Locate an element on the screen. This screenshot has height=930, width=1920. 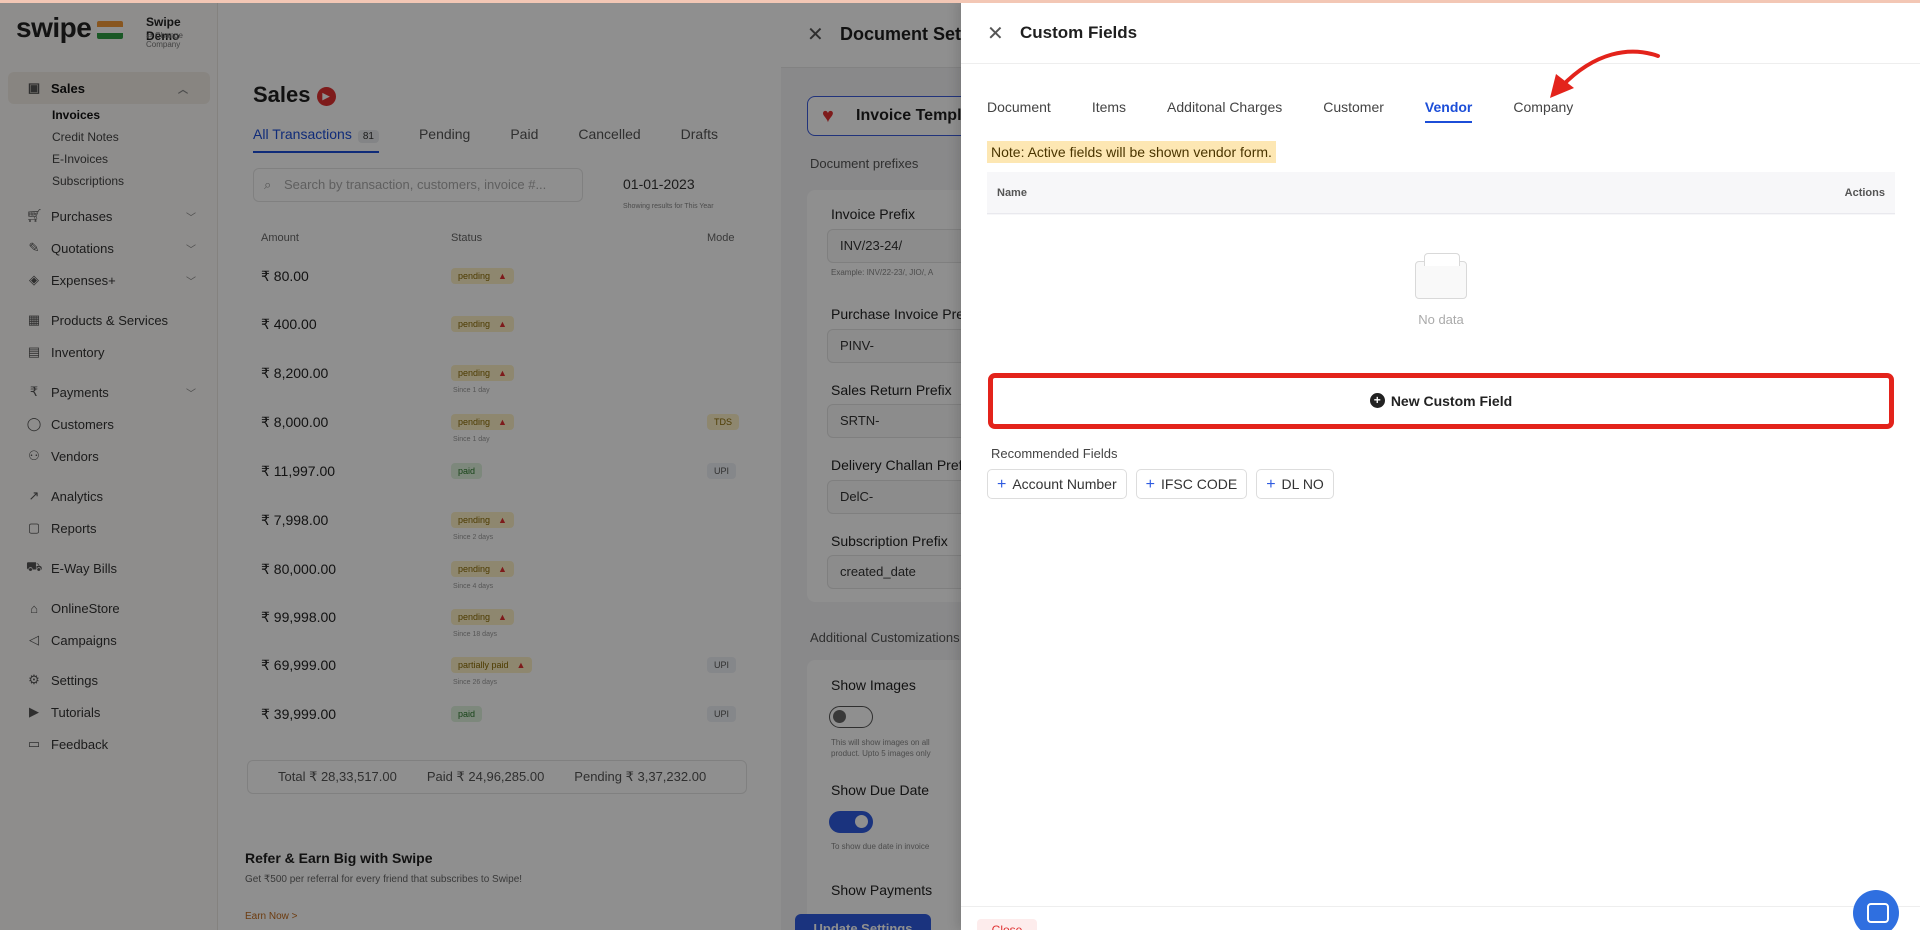
top-accent-bar is located at coordinates (960, 1).